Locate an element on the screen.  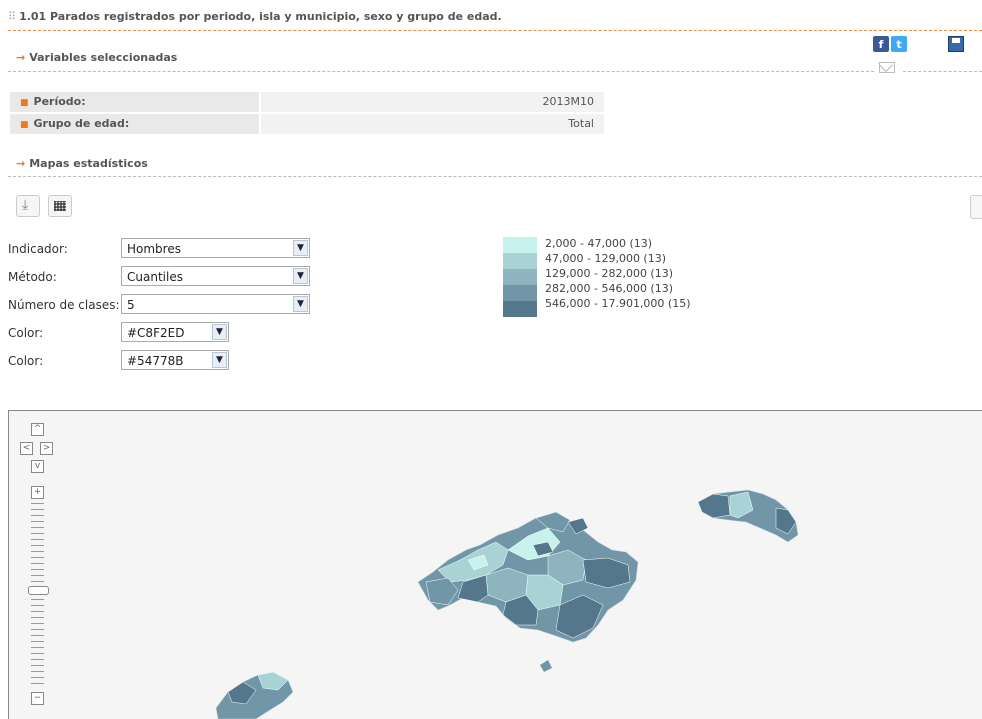
twitter-icon: t is located at coordinates (899, 44).